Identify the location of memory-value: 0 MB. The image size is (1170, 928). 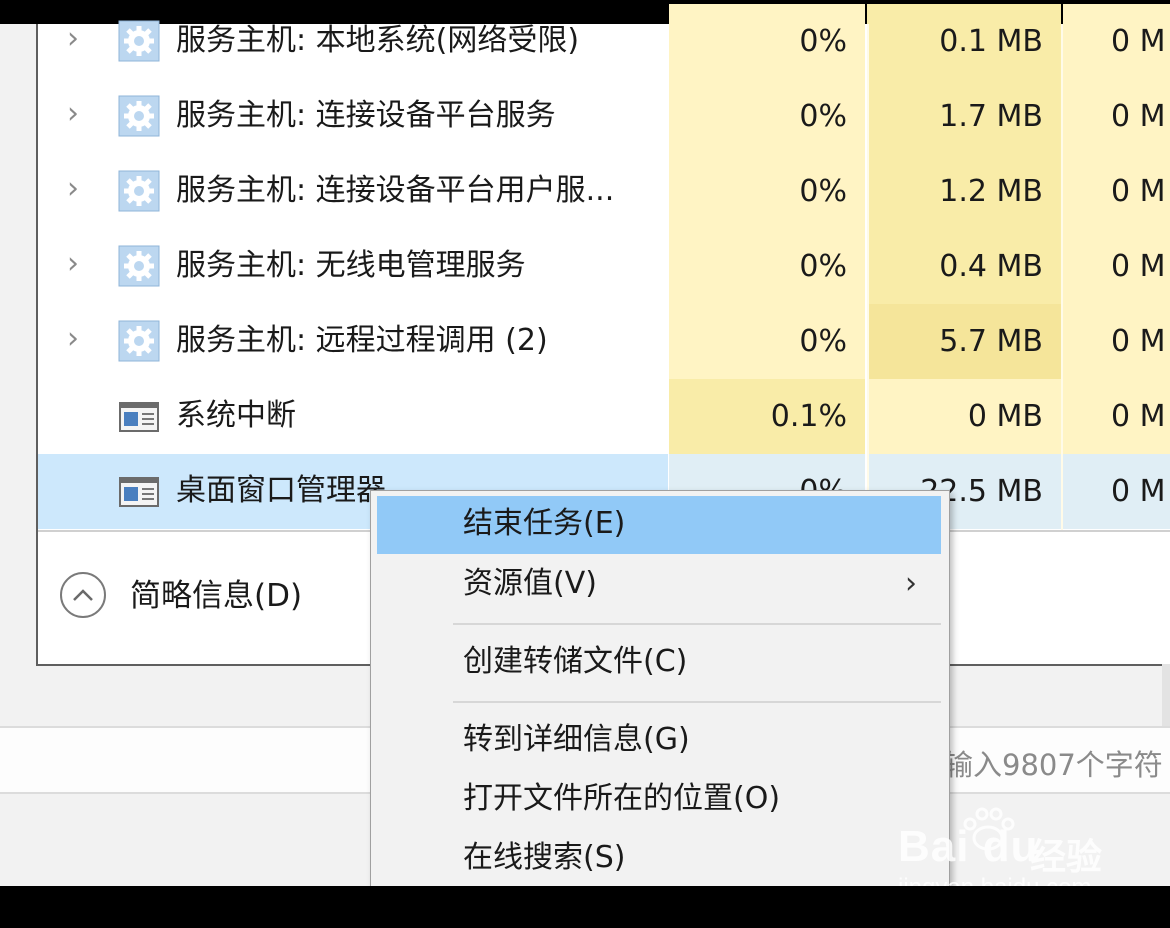
(964, 416).